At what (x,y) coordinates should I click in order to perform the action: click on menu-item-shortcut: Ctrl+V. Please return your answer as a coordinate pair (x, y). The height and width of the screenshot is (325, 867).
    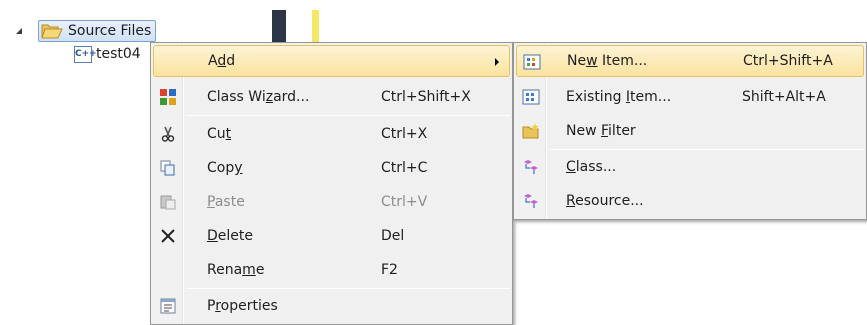
    Looking at the image, I should click on (404, 202).